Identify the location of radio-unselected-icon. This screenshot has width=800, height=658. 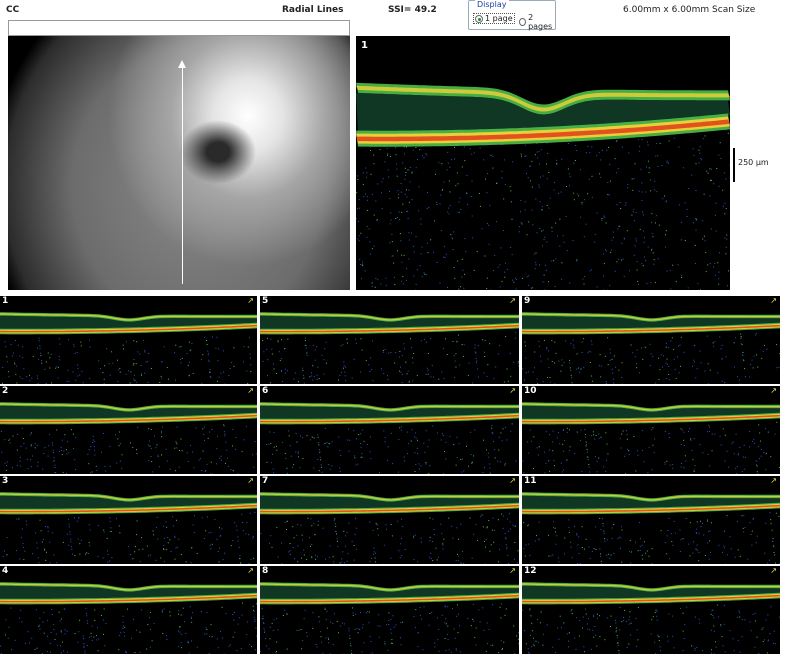
(523, 22).